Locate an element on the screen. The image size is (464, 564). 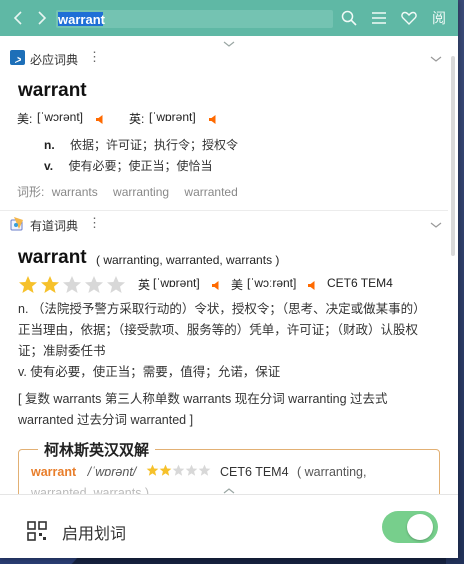
definition-verb: v. 使有必要，使正当；需要，值得；允诺，保证 is located at coordinates (149, 372).